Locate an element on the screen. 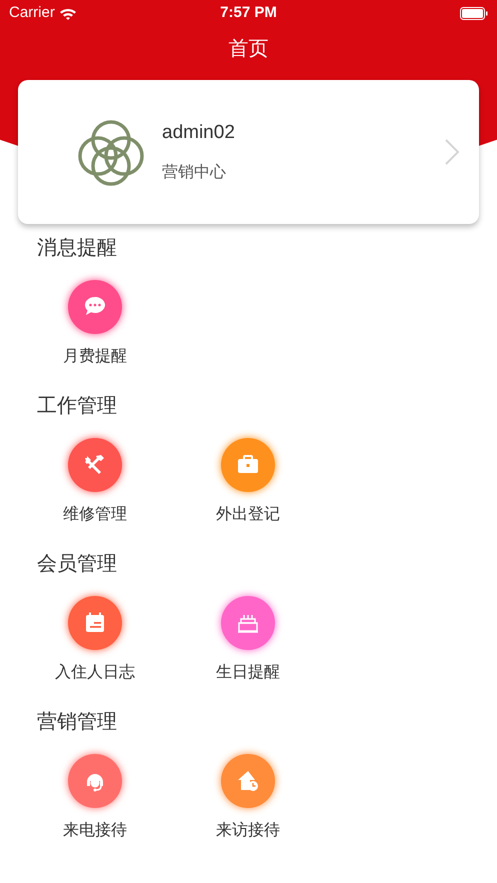  shortcut-label: 月费提醒 is located at coordinates (95, 357).